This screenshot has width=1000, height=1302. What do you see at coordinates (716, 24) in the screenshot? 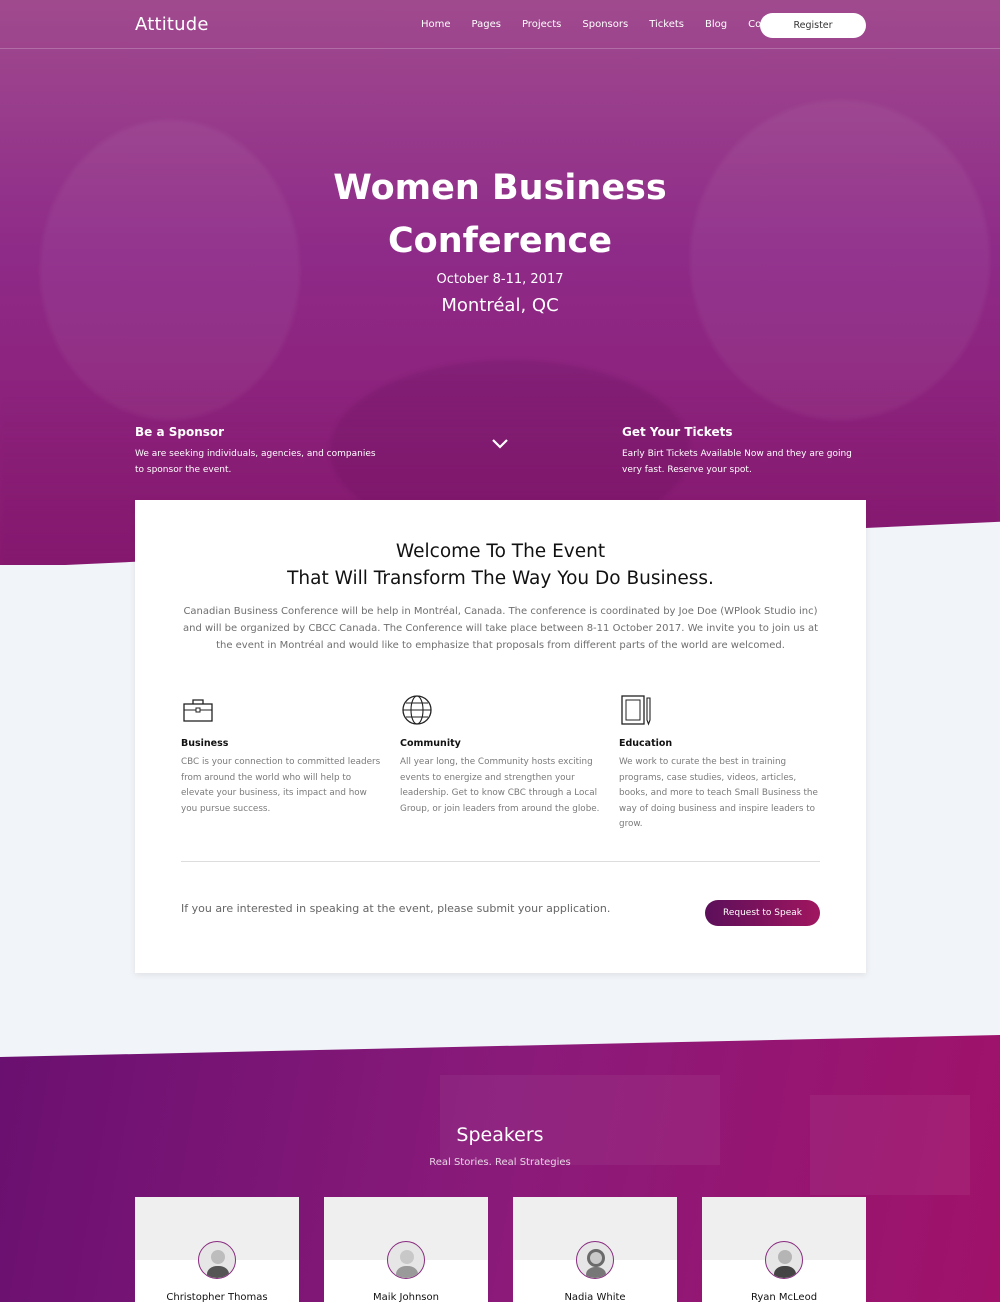
I see `menu-item-blog: Blog` at bounding box center [716, 24].